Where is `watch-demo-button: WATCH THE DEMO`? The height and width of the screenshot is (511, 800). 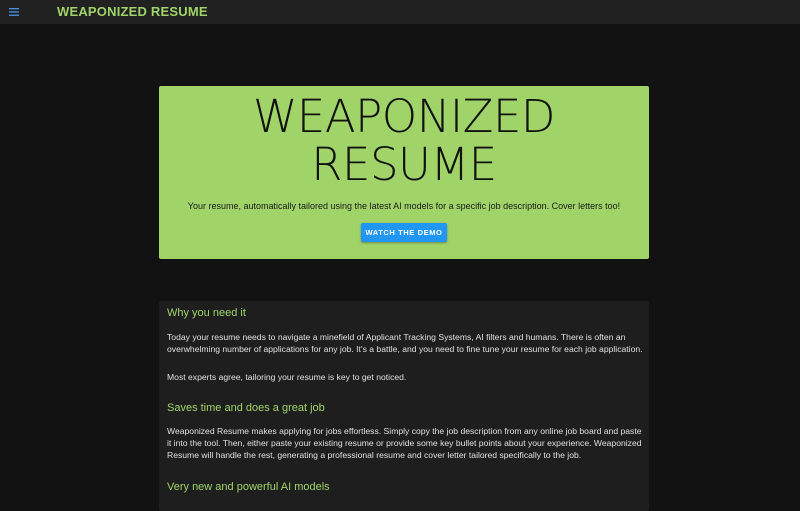 watch-demo-button: WATCH THE DEMO is located at coordinates (404, 232).